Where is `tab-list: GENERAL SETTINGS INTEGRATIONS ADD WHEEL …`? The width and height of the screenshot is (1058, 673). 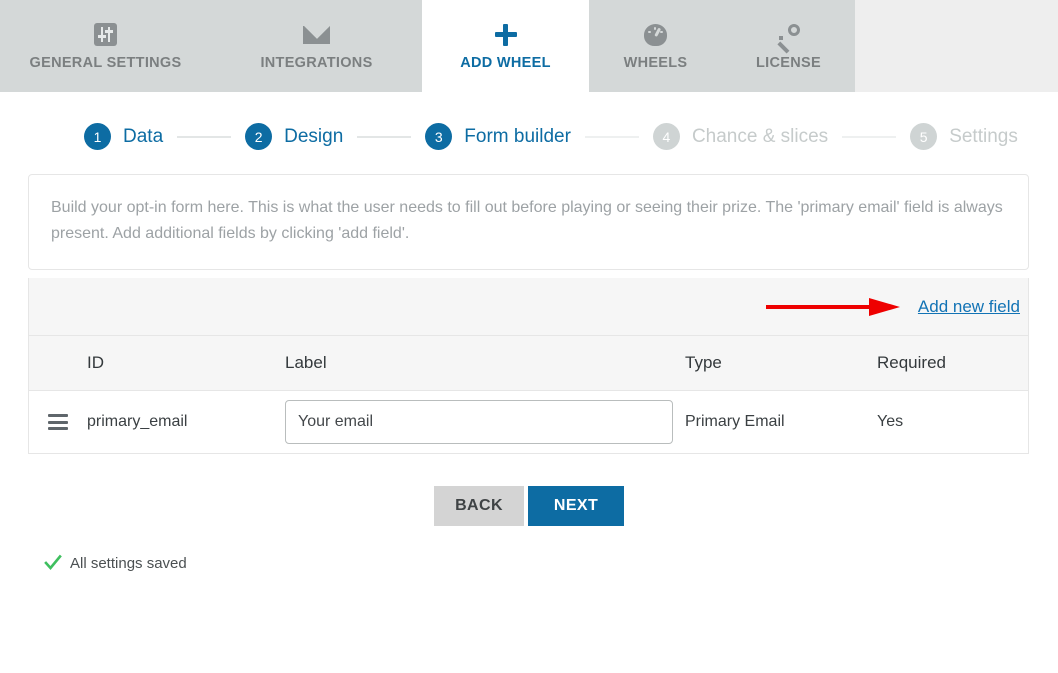 tab-list: GENERAL SETTINGS INTEGRATIONS ADD WHEEL … is located at coordinates (427, 46).